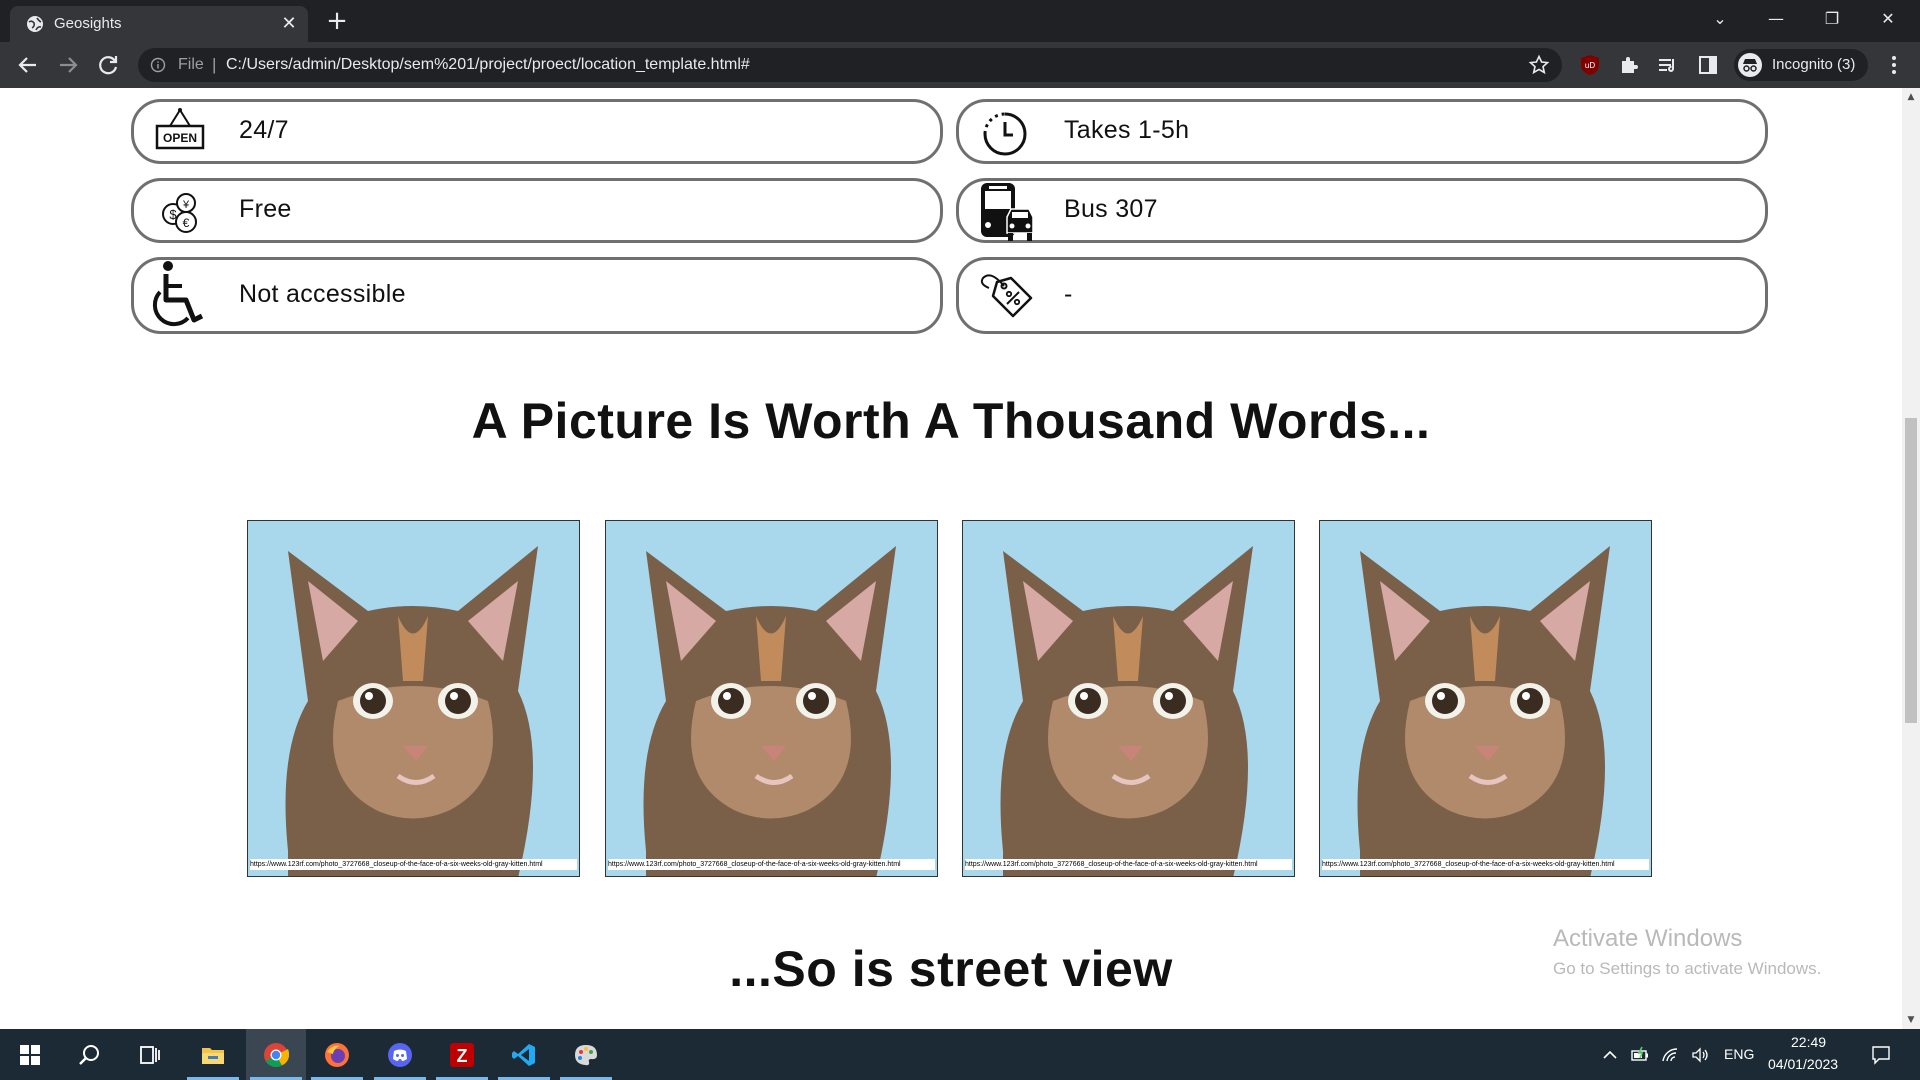 Image resolution: width=1920 pixels, height=1080 pixels. I want to click on incognito-icon, so click(1750, 65).